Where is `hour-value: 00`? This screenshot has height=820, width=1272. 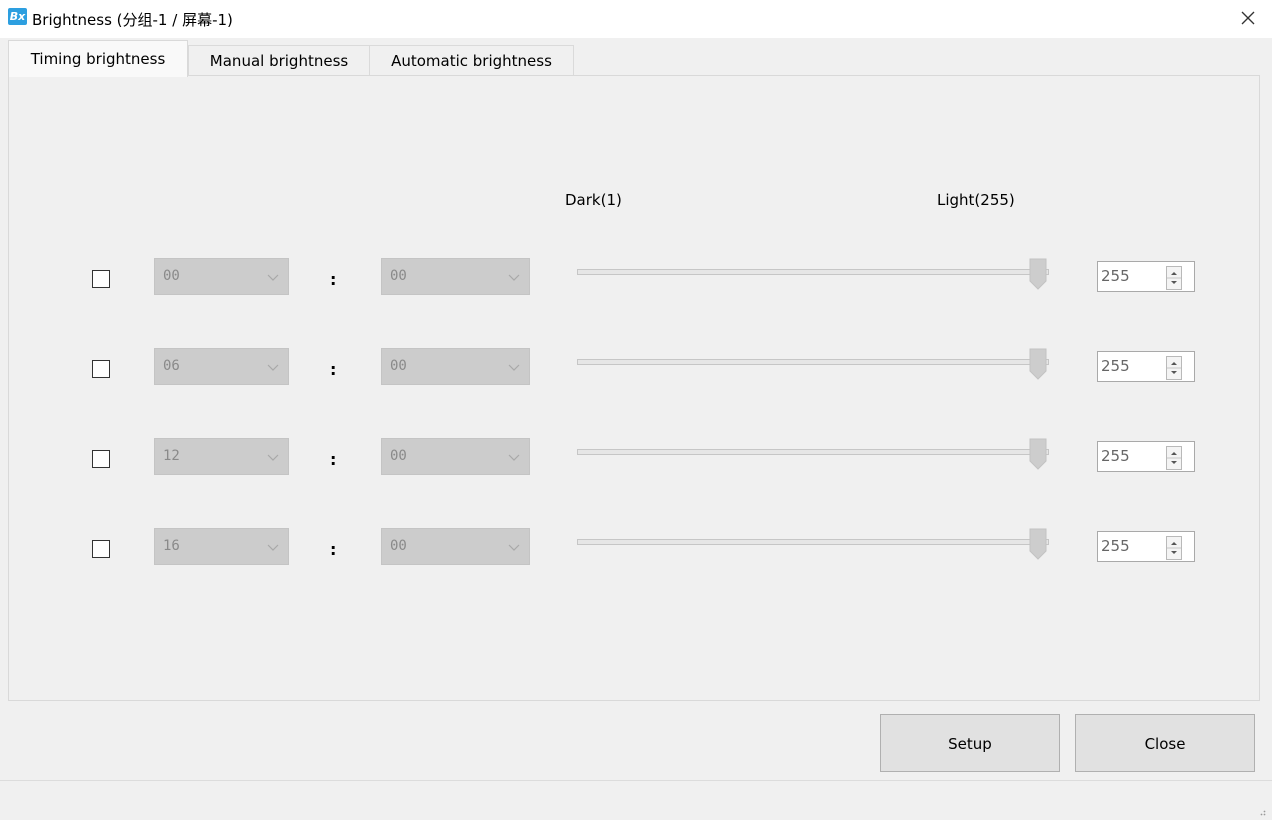
hour-value: 00 is located at coordinates (171, 276).